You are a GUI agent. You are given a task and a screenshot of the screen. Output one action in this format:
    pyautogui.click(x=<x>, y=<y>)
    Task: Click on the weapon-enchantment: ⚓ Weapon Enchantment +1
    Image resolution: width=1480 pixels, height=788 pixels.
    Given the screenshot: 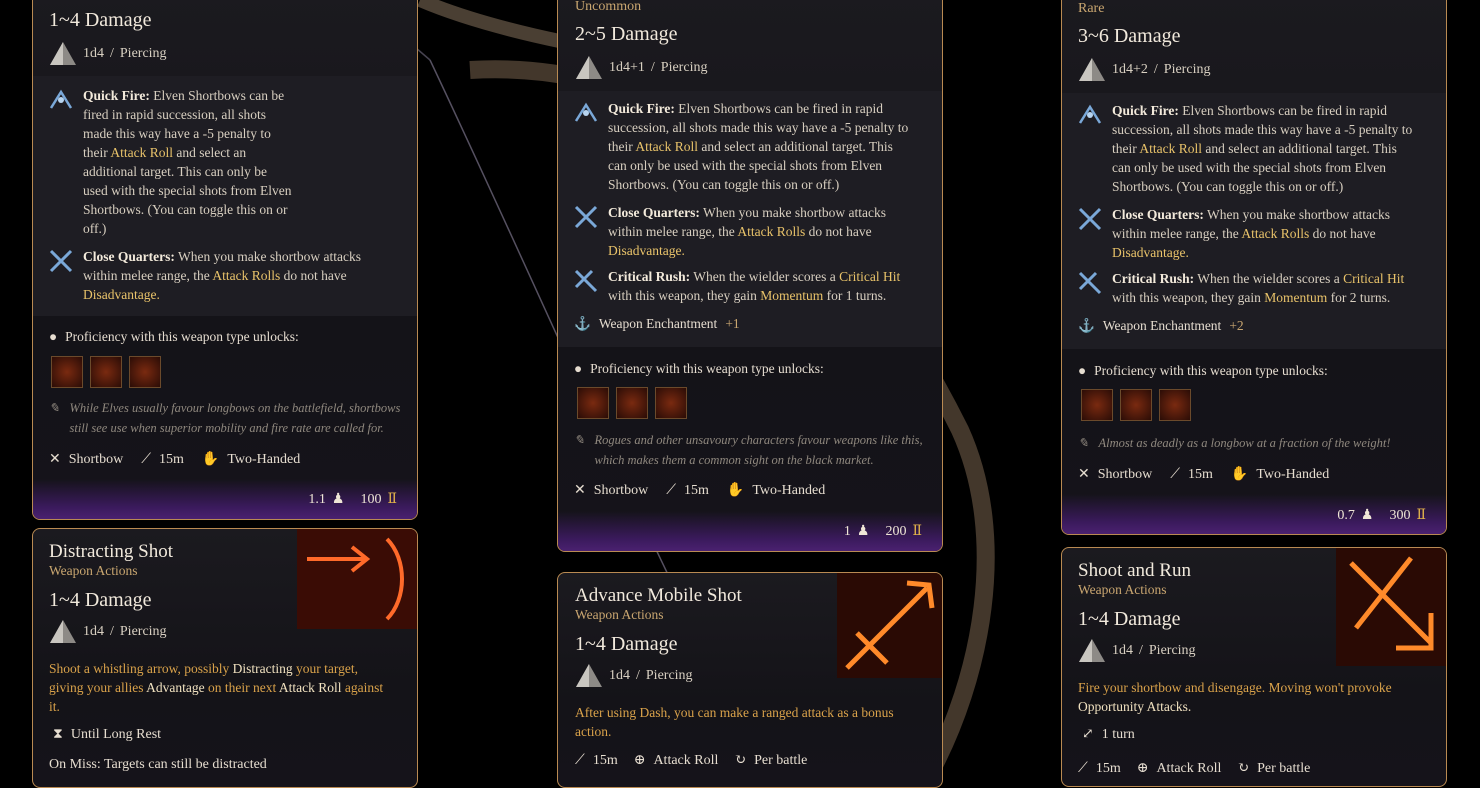 What is the action you would take?
    pyautogui.click(x=657, y=323)
    